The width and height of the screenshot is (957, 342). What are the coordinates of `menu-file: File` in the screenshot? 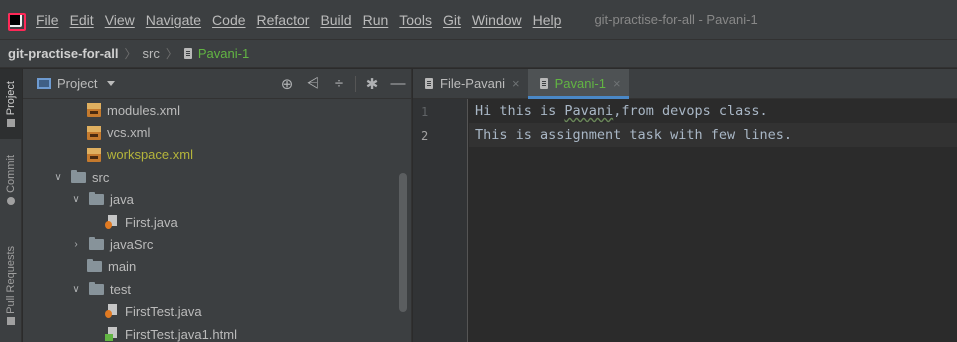 It's located at (47, 20).